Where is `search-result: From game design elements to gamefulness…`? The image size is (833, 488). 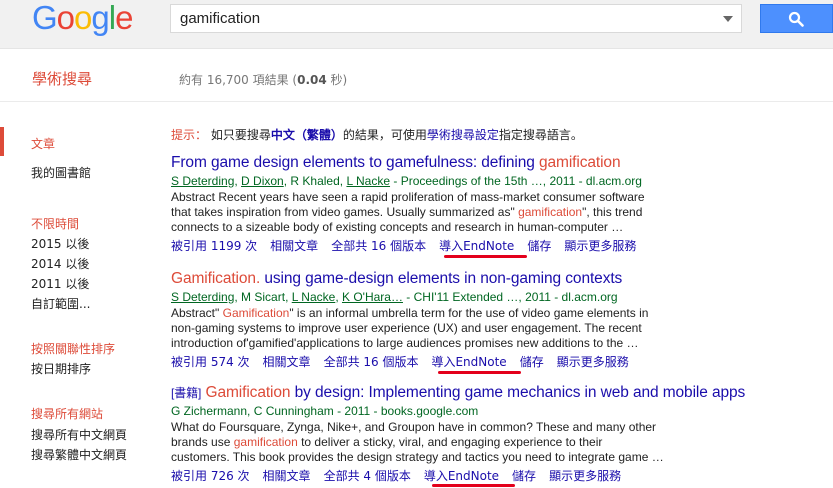 search-result: From game design elements to gamefulness… is located at coordinates (436, 204).